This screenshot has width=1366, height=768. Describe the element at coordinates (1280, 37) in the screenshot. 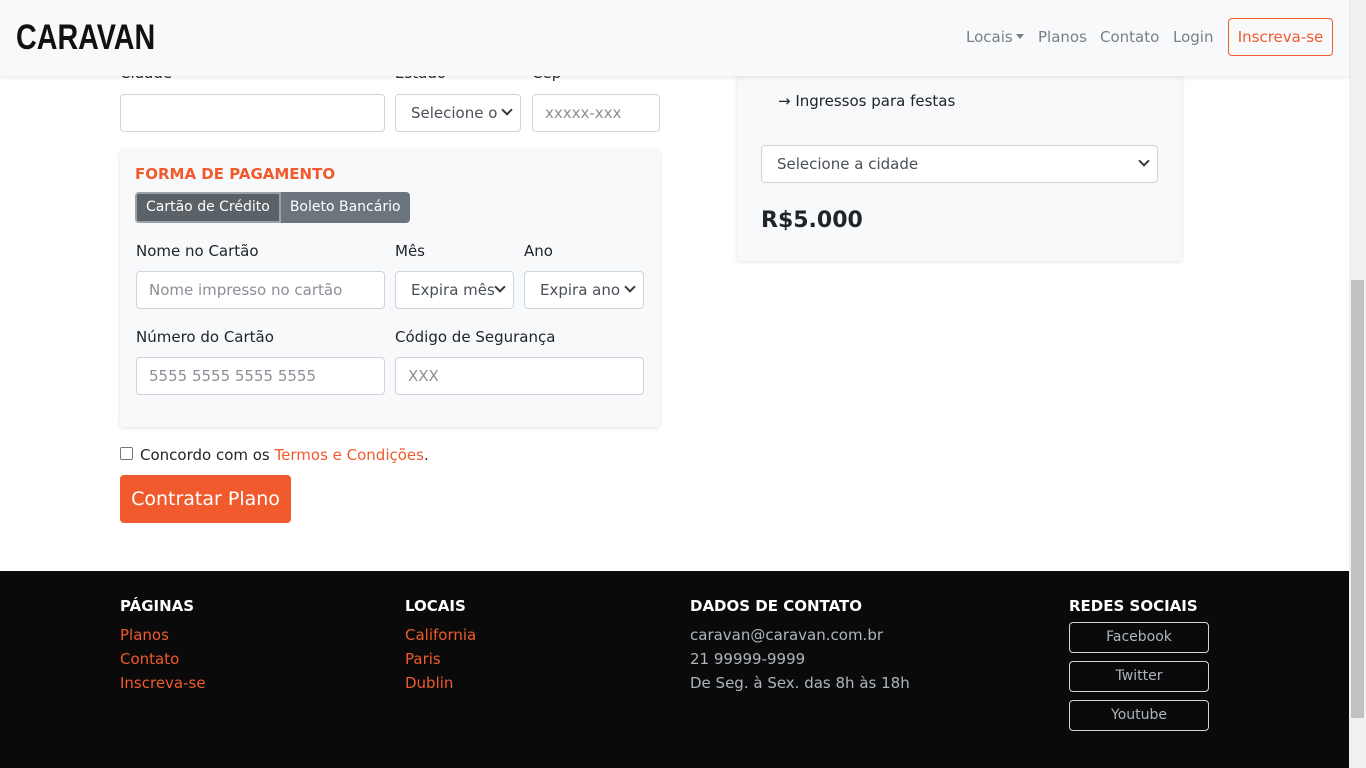

I see `signup-button: Inscreva-se` at that location.